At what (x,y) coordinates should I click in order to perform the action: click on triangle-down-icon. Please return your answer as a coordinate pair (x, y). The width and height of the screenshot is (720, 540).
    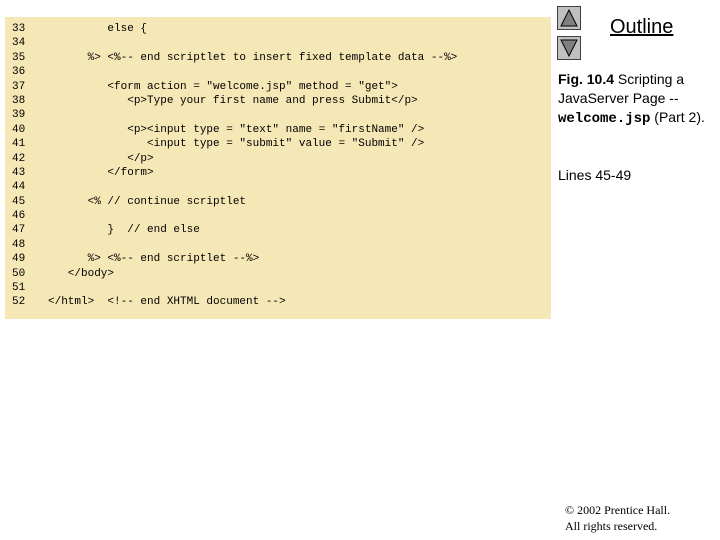
    Looking at the image, I should click on (569, 48).